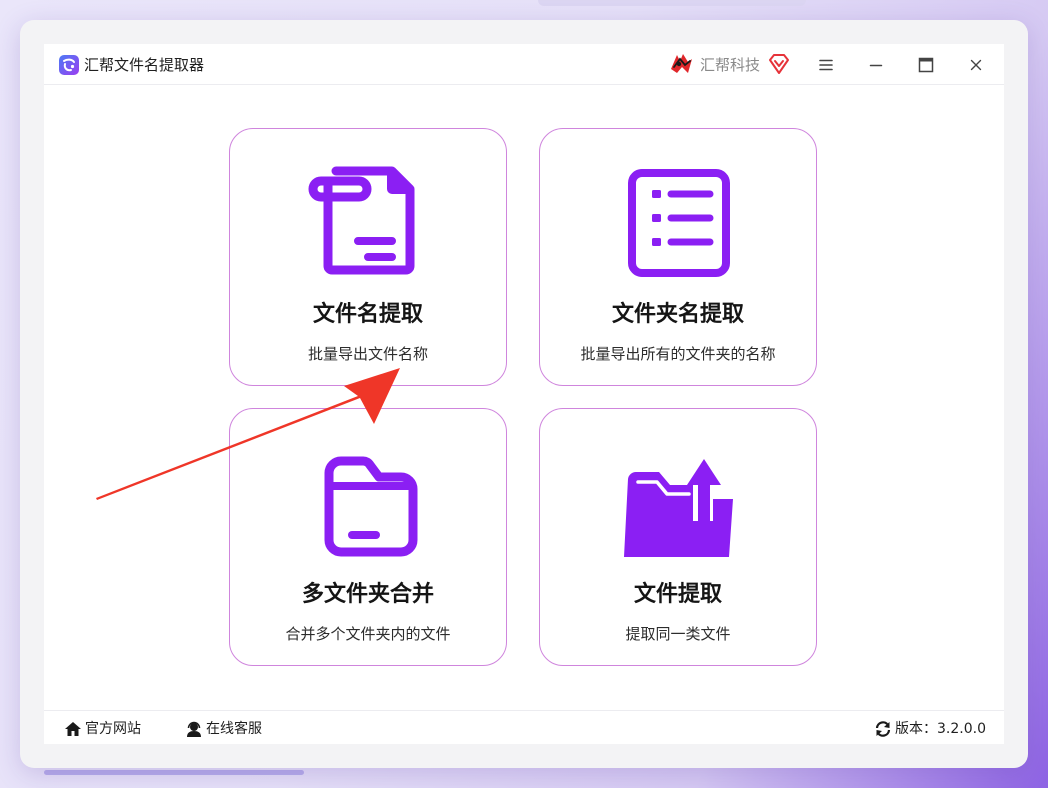 This screenshot has height=788, width=1048. I want to click on app-logo-icon, so click(69, 65).